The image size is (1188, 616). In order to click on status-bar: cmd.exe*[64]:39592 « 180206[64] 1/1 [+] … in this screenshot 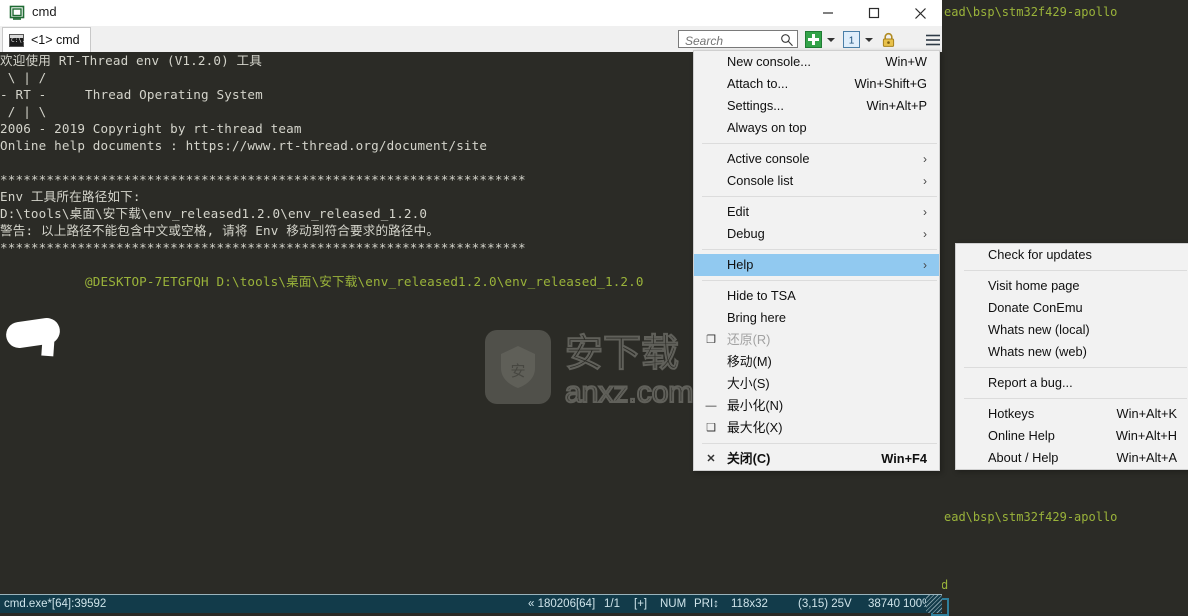, I will do `click(471, 603)`.